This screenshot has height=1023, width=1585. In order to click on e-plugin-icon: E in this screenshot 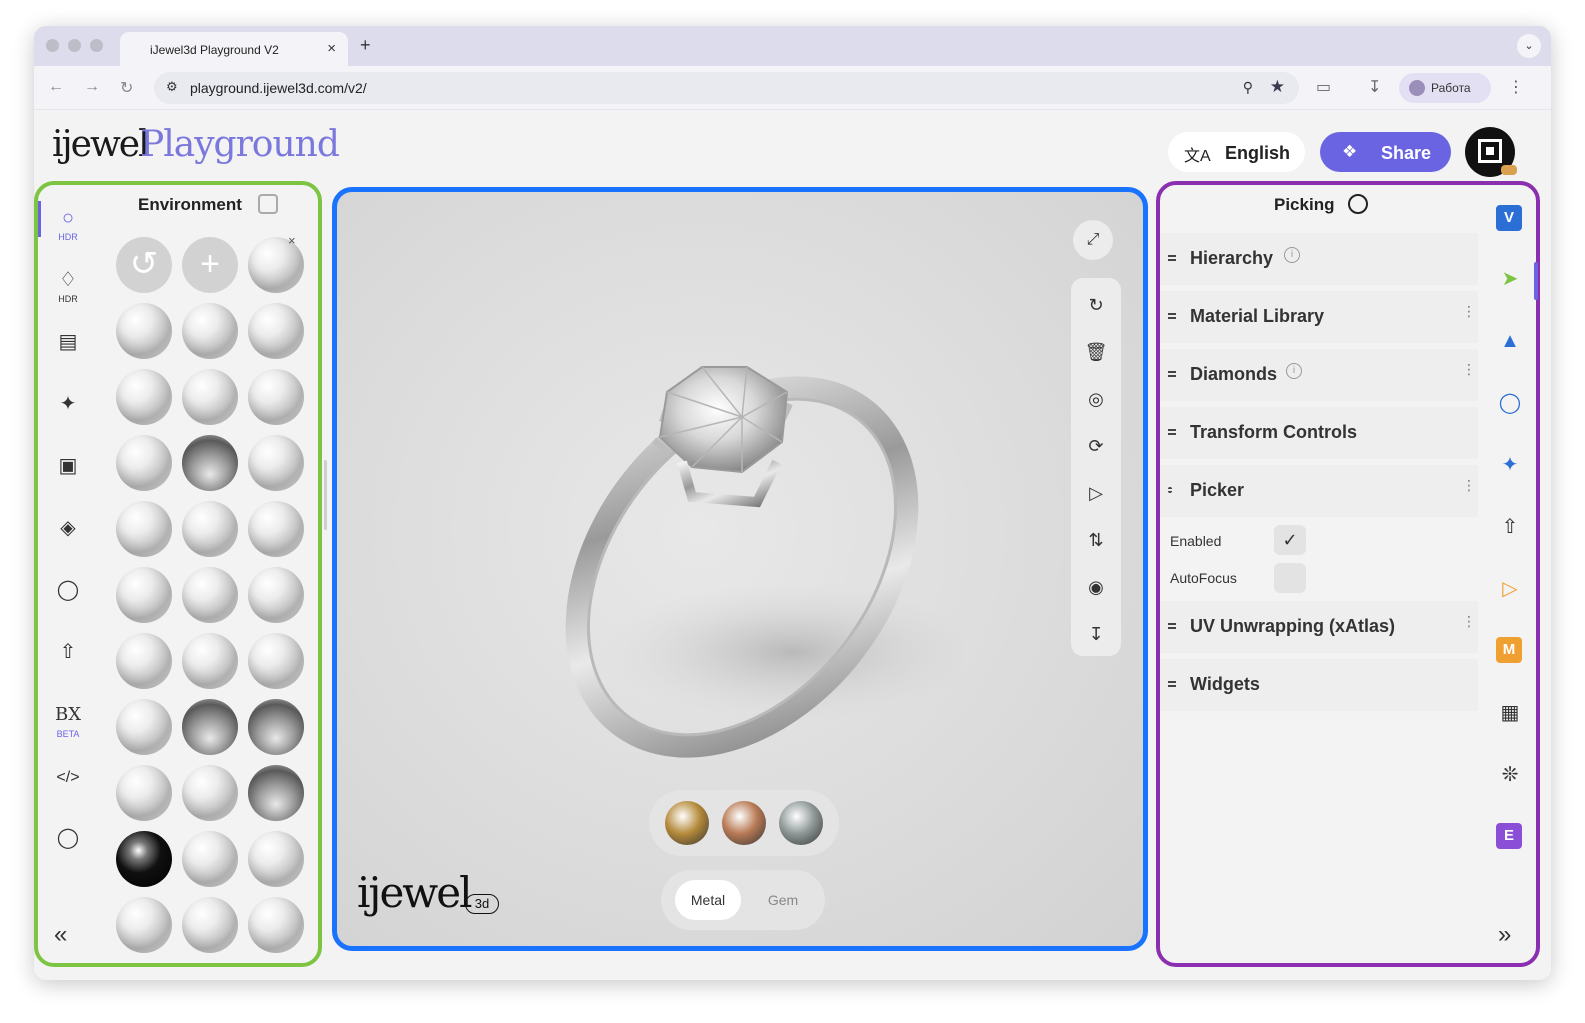, I will do `click(1509, 836)`.